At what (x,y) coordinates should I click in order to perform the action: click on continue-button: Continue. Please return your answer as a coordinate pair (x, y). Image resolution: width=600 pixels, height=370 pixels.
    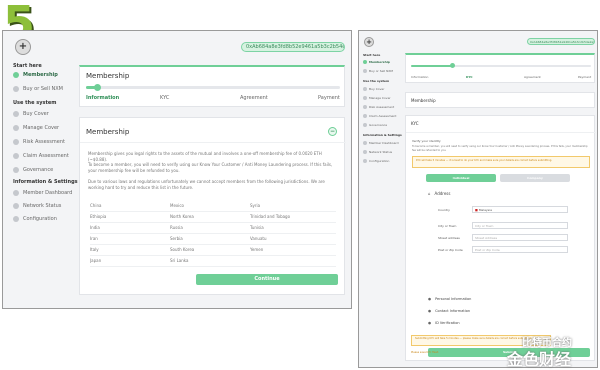
    Looking at the image, I should click on (267, 279).